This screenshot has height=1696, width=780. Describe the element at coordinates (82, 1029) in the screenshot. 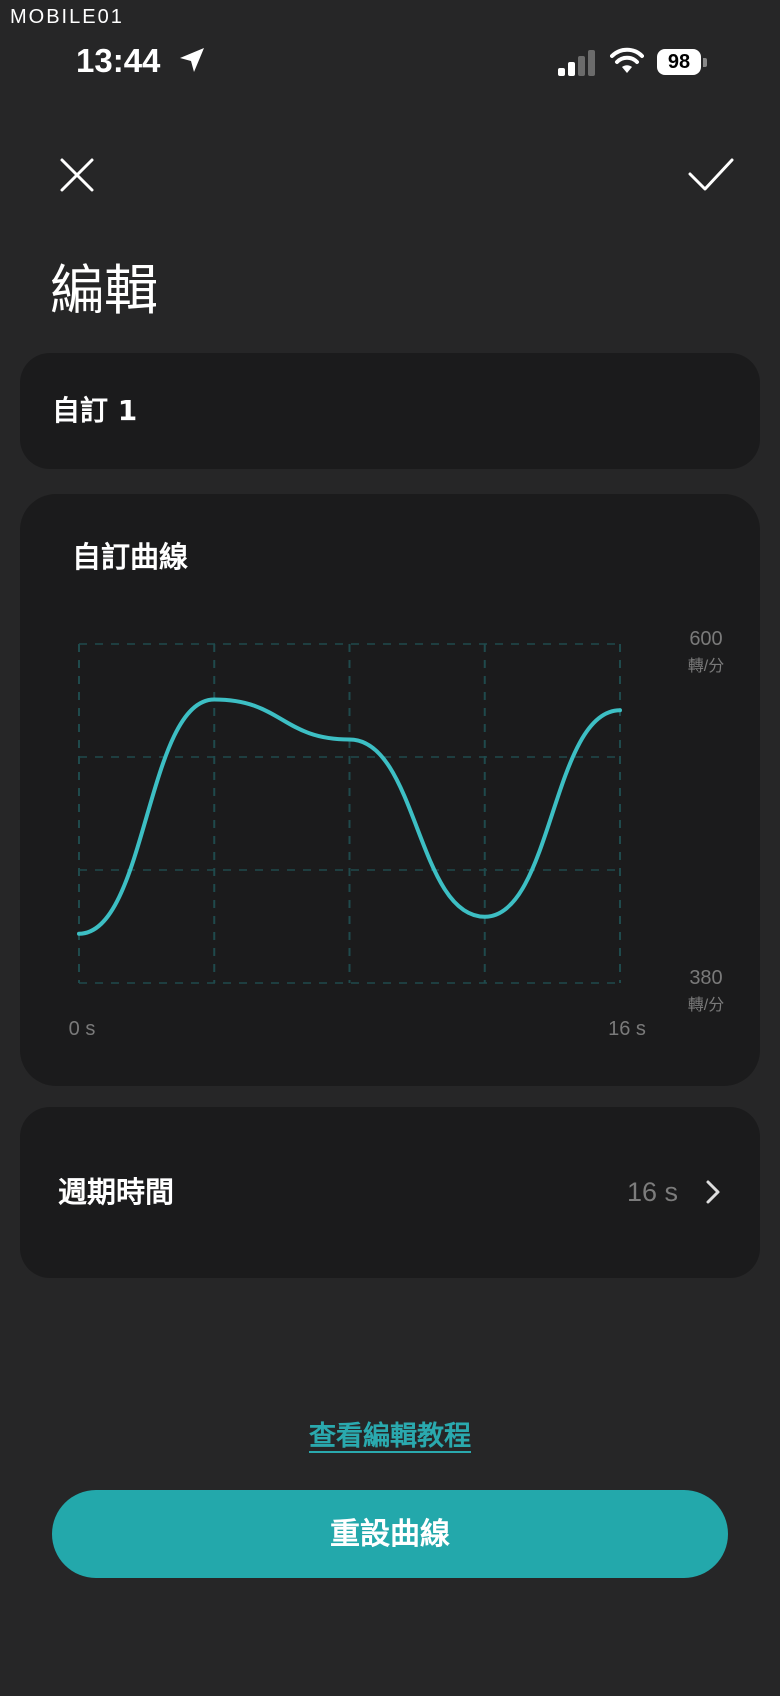

I see `x-start-label: 0 s` at that location.